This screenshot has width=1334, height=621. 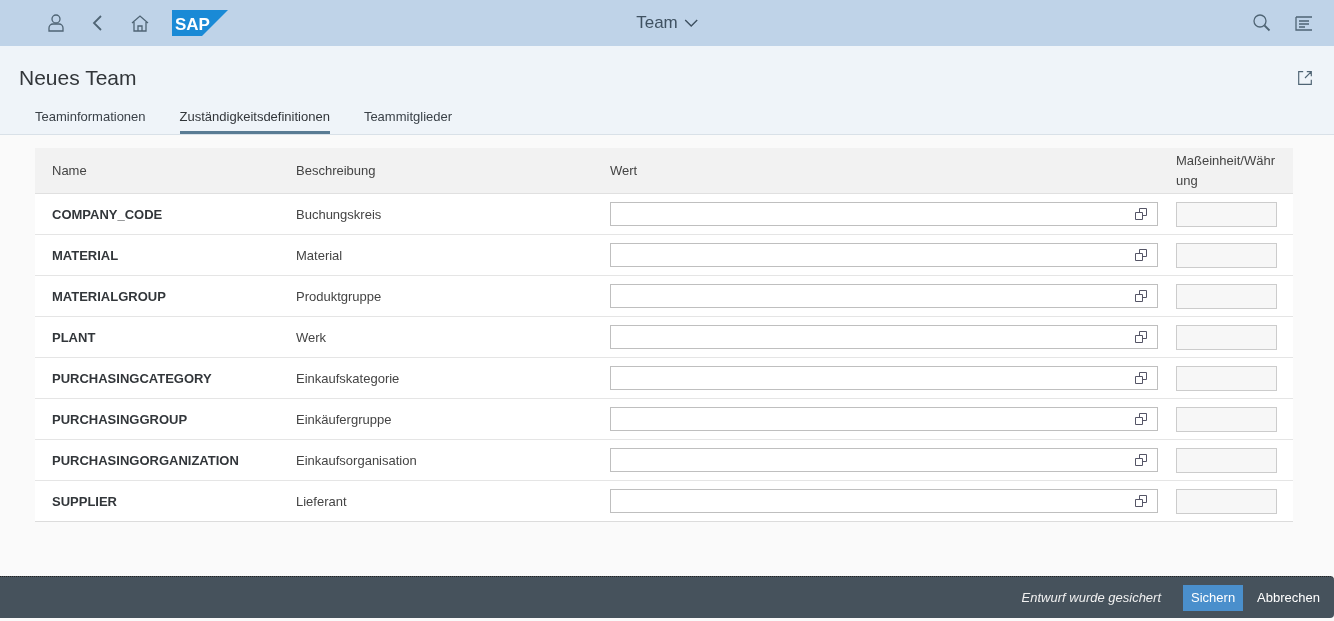 I want to click on cancel-button: Abbrechen, so click(x=1288, y=597).